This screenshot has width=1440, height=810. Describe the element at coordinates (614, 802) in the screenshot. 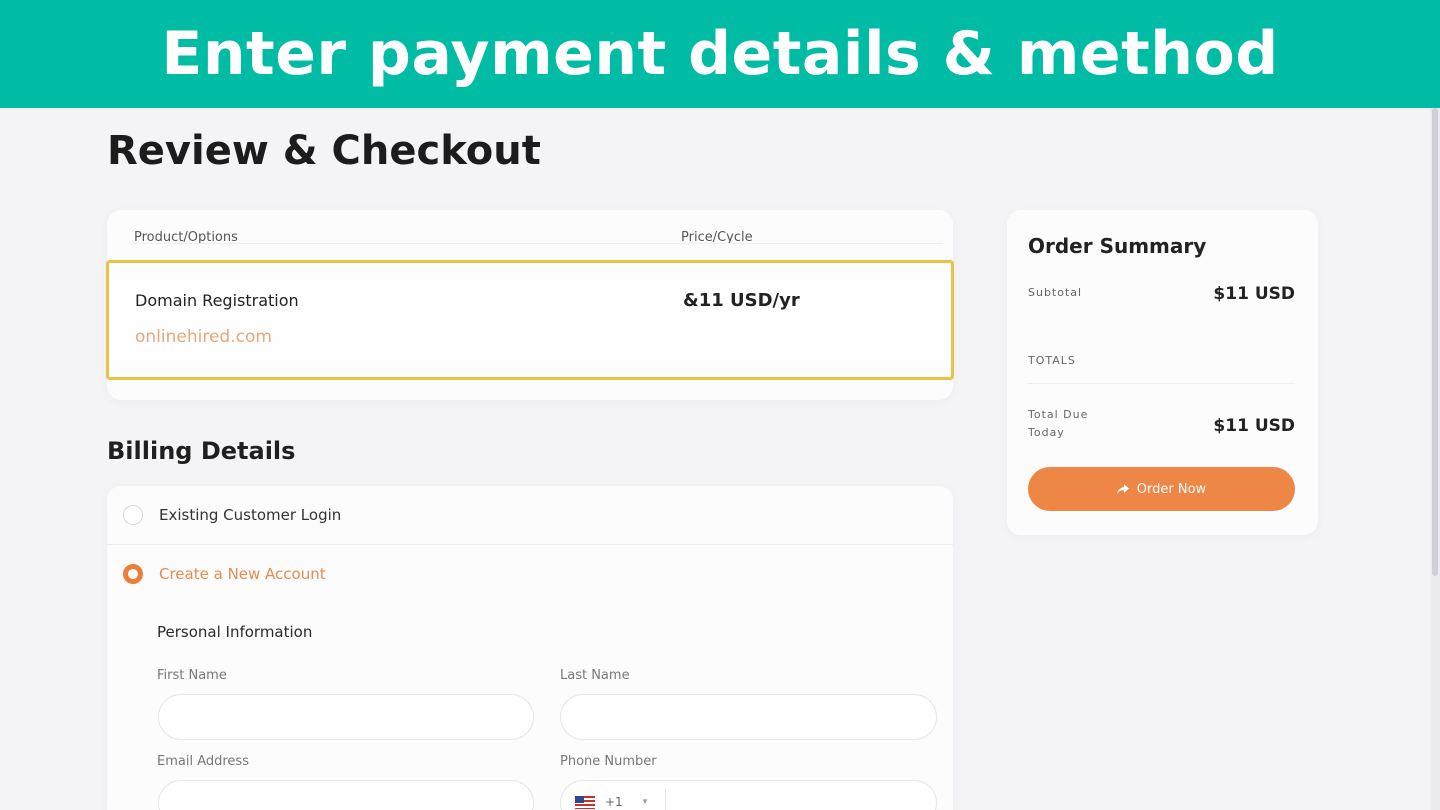

I see `country-code: +1` at that location.